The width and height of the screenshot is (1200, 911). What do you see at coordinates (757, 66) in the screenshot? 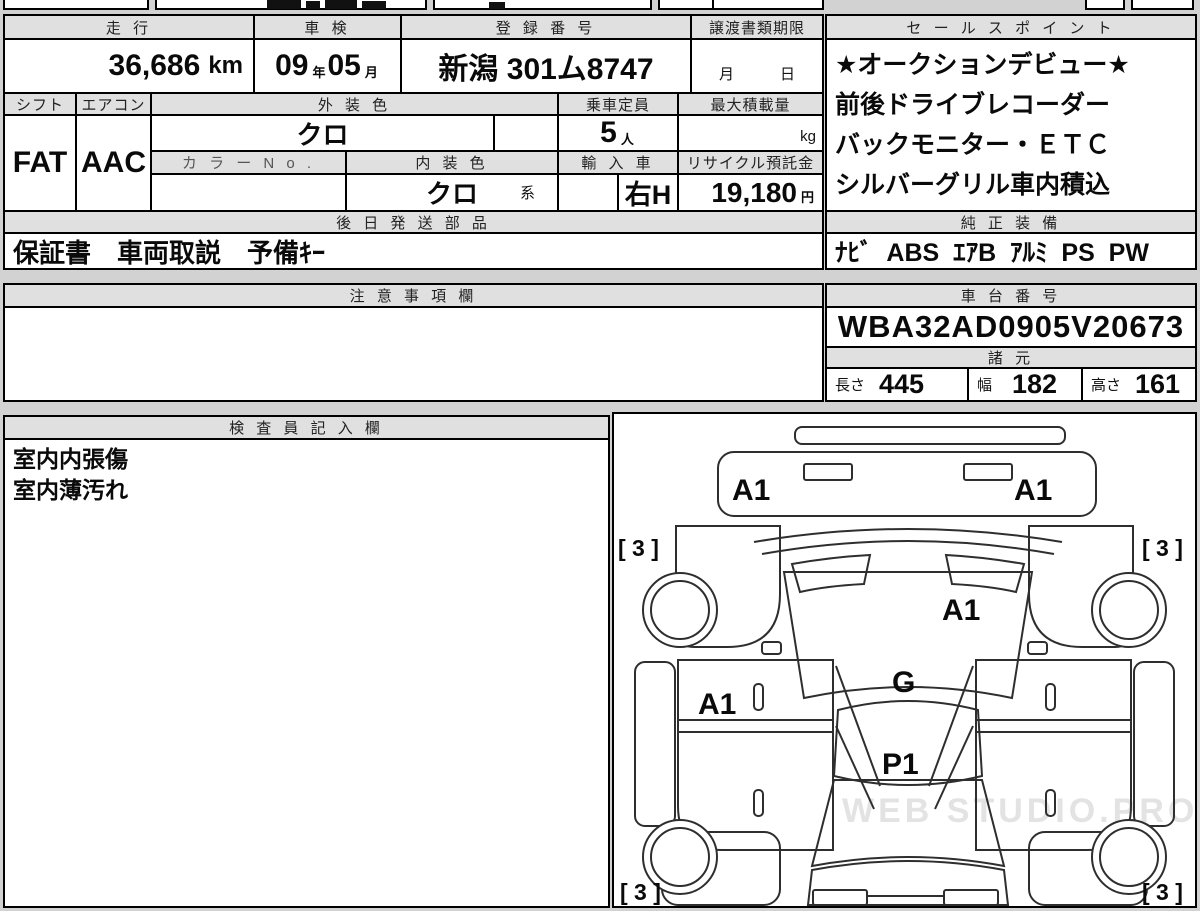
I see `transfer-docs-value: 月 日` at bounding box center [757, 66].